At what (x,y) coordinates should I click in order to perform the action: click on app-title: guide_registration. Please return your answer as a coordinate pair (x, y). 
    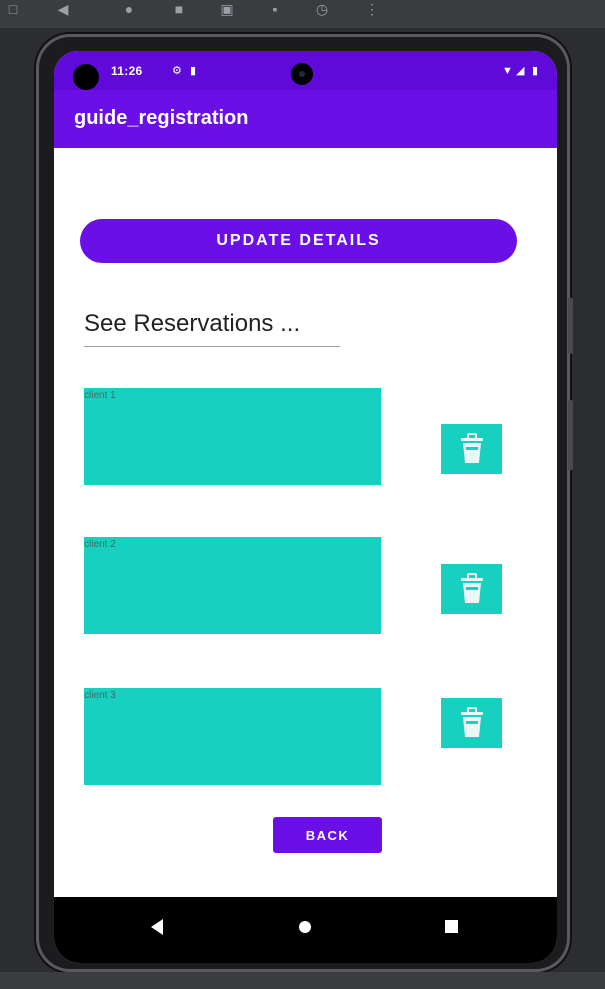
    Looking at the image, I should click on (161, 118).